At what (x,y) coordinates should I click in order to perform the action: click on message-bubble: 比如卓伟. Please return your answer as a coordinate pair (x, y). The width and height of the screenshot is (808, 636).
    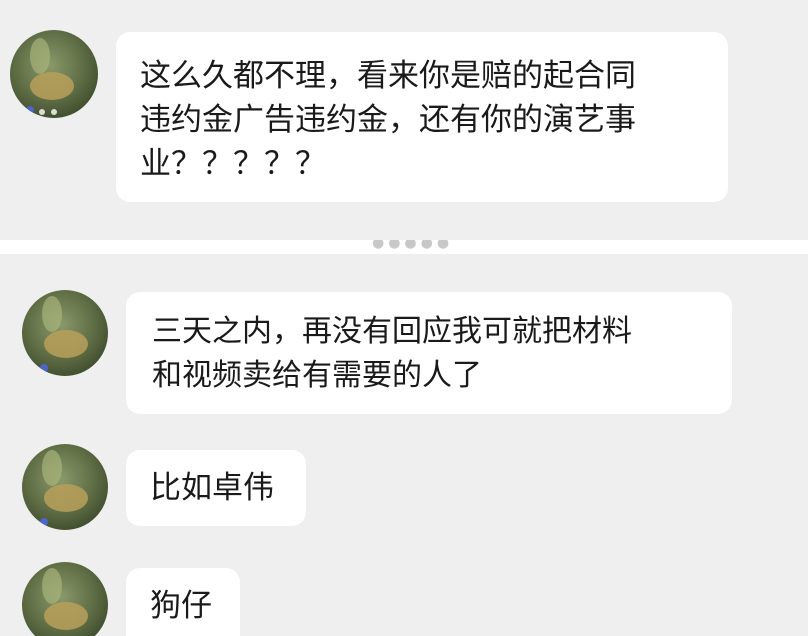
    Looking at the image, I should click on (216, 488).